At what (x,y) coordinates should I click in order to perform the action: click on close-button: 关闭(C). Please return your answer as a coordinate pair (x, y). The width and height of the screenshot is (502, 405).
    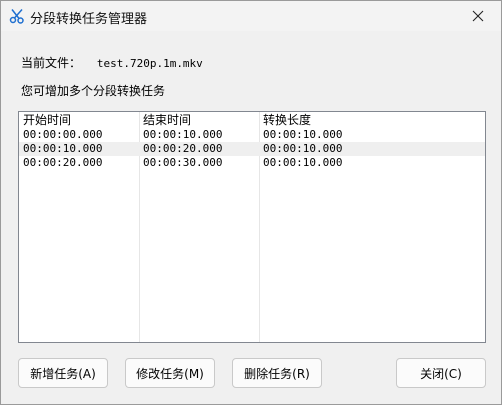
    Looking at the image, I should click on (441, 373).